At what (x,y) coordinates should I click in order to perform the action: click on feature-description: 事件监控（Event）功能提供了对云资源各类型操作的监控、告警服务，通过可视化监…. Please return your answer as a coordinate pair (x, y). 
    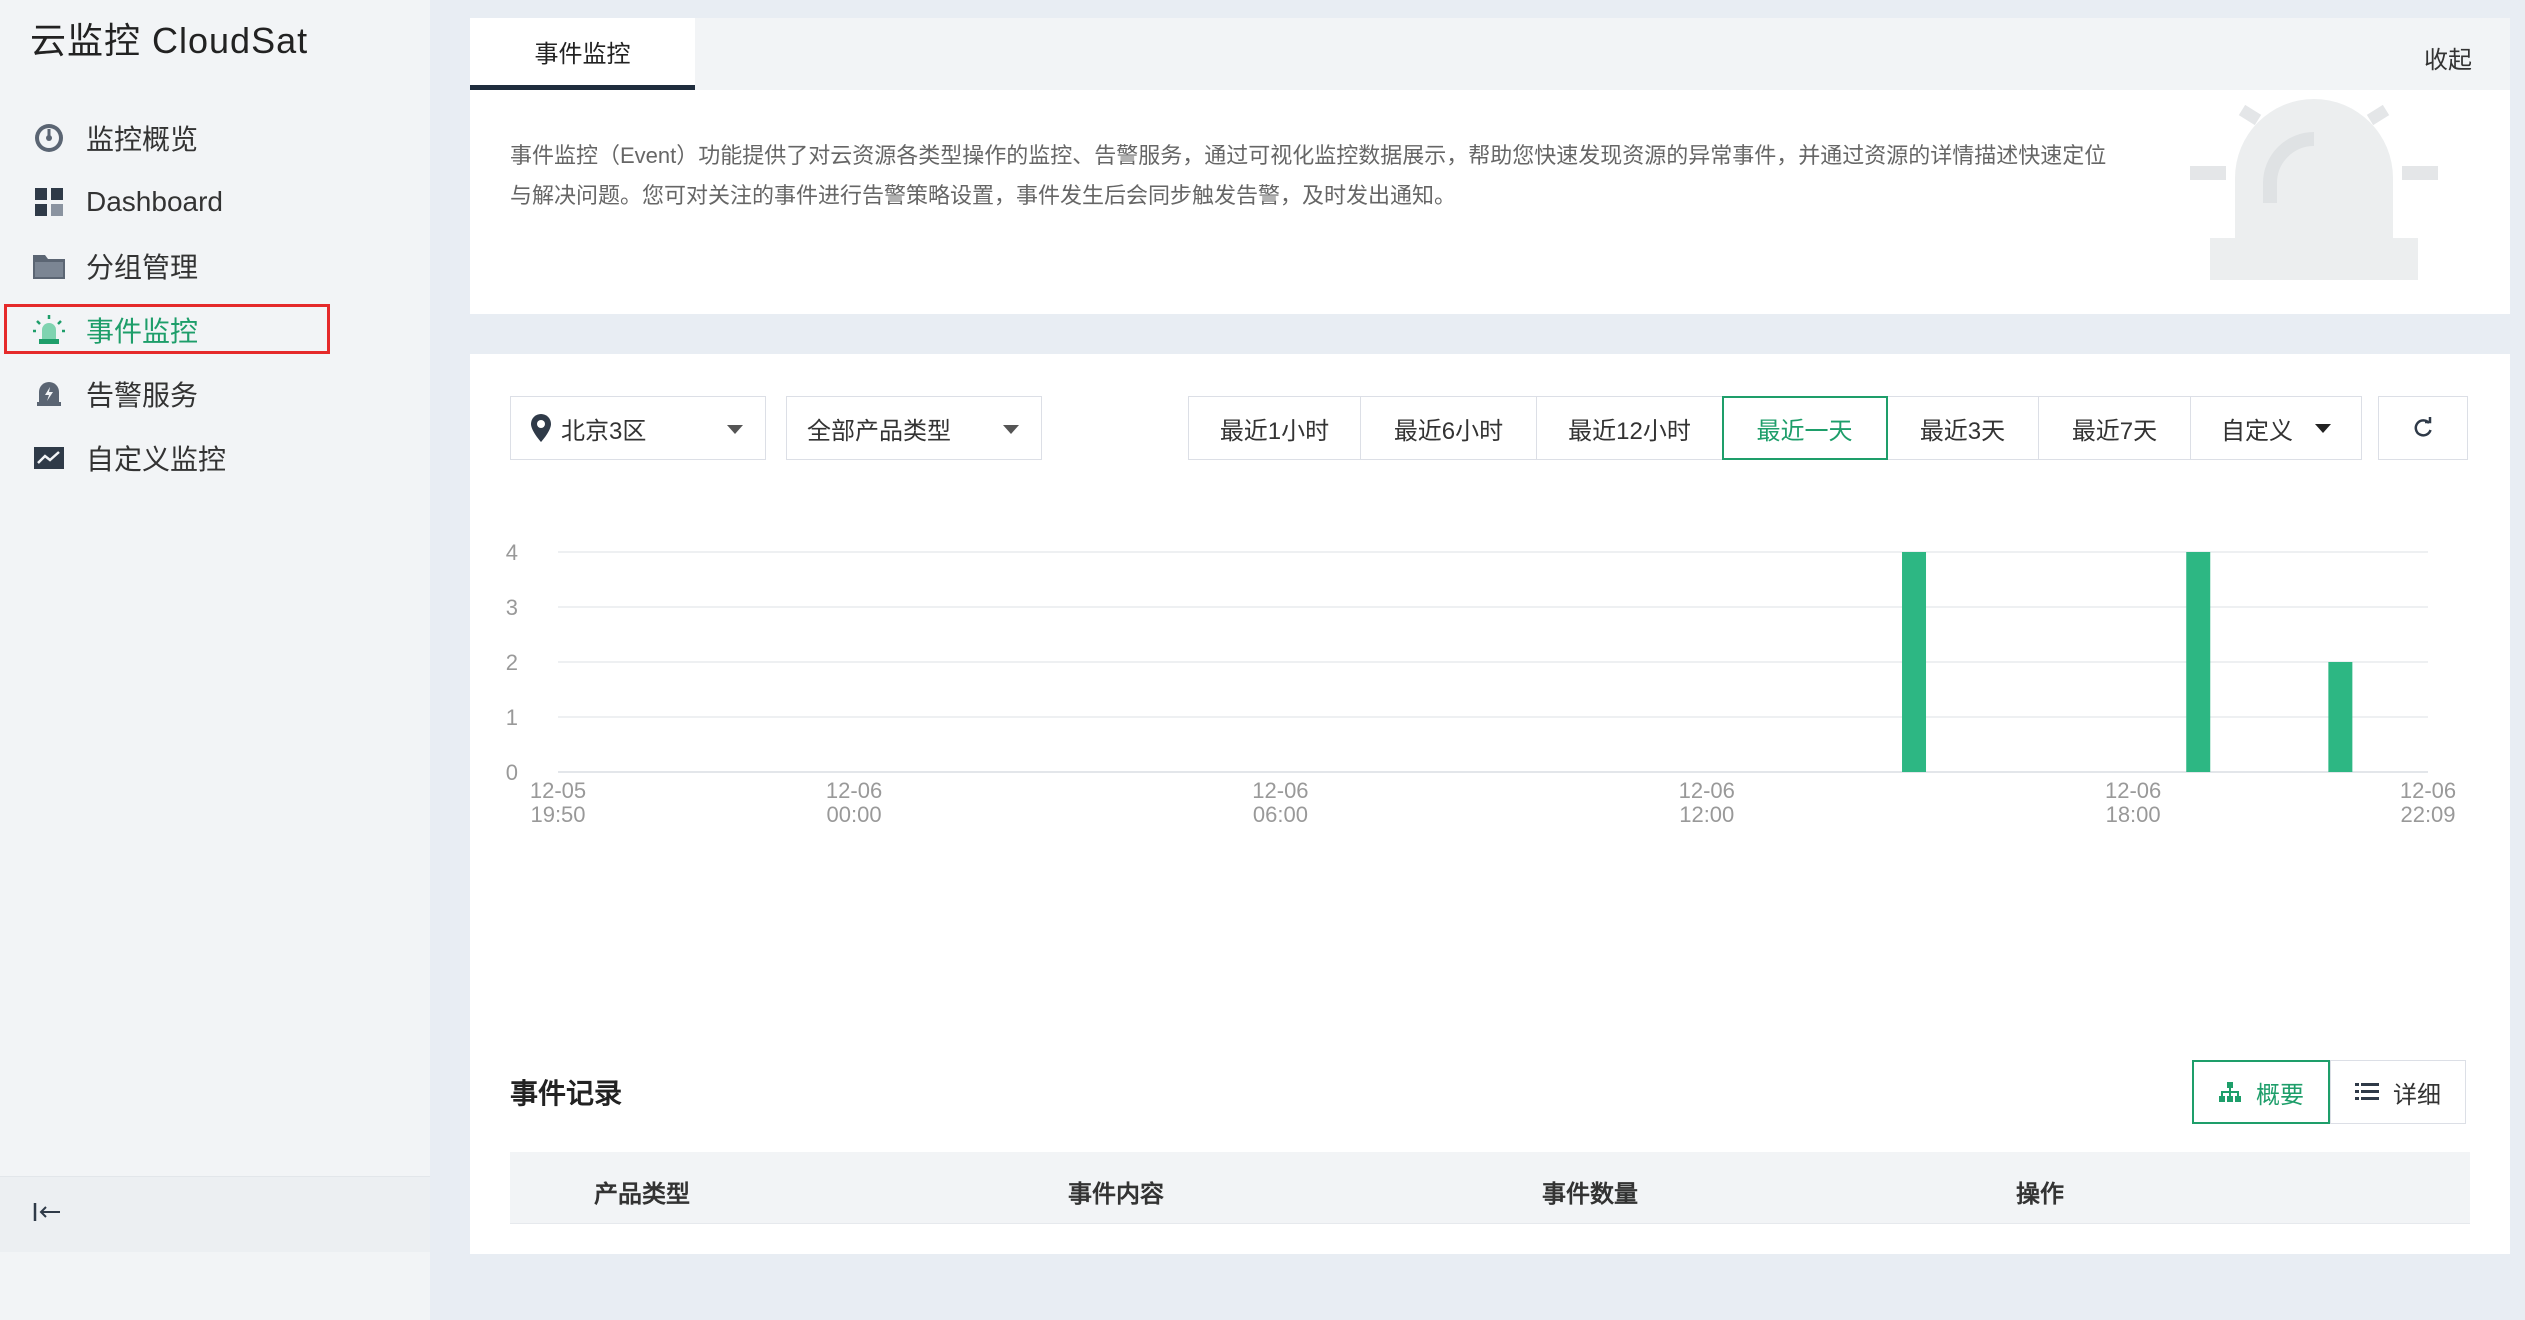
    Looking at the image, I should click on (1308, 175).